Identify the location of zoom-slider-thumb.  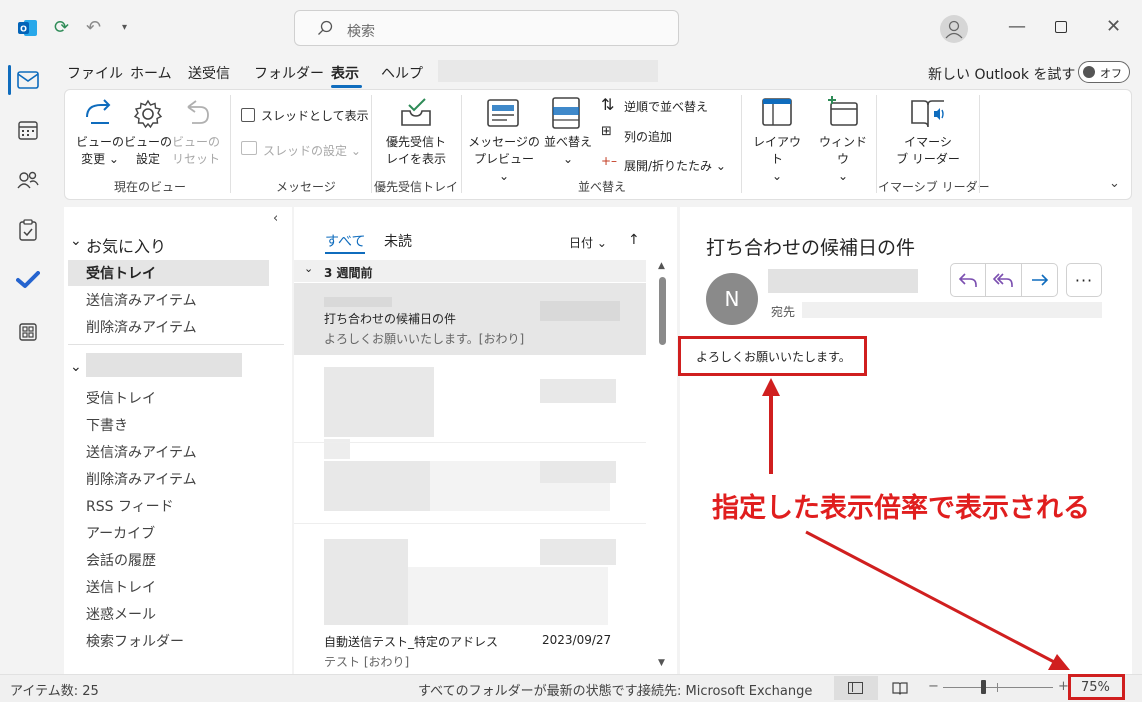
(983, 687).